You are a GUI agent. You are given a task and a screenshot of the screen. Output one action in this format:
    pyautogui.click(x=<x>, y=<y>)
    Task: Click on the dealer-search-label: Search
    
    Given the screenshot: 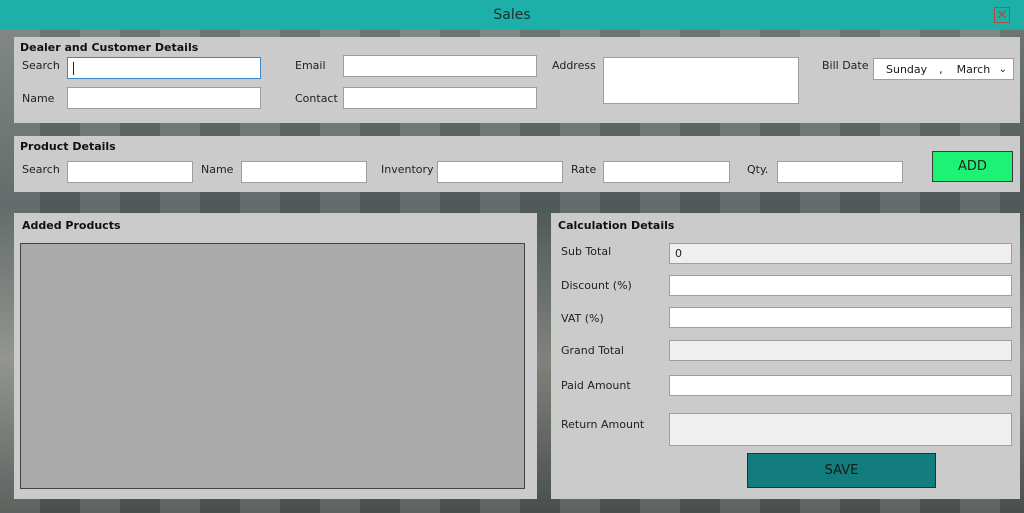 What is the action you would take?
    pyautogui.click(x=41, y=65)
    